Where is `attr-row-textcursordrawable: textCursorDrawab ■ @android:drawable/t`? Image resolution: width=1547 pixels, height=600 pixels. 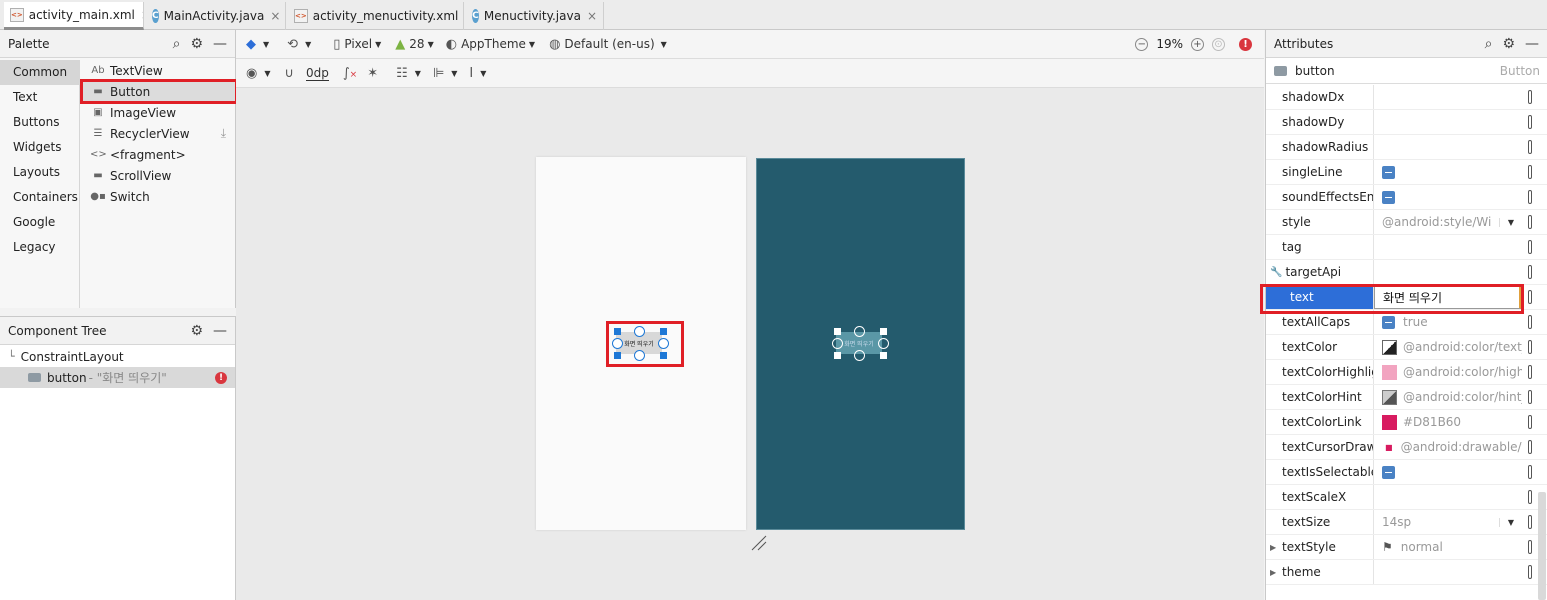 attr-row-textcursordrawable: textCursorDrawab ■ @android:drawable/t is located at coordinates (1406, 447).